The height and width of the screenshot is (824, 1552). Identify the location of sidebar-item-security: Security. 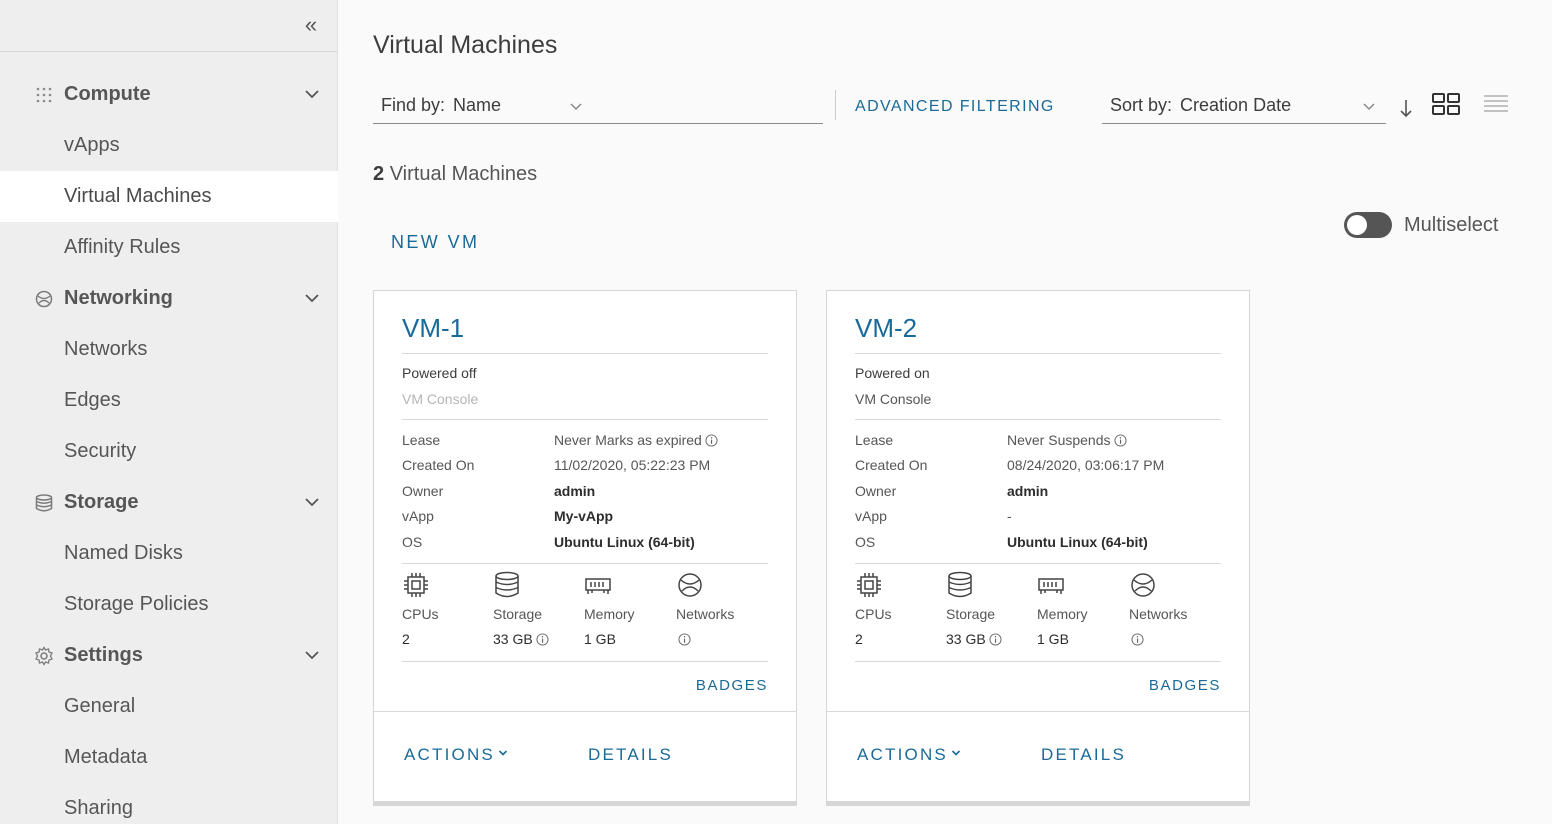
(169, 451).